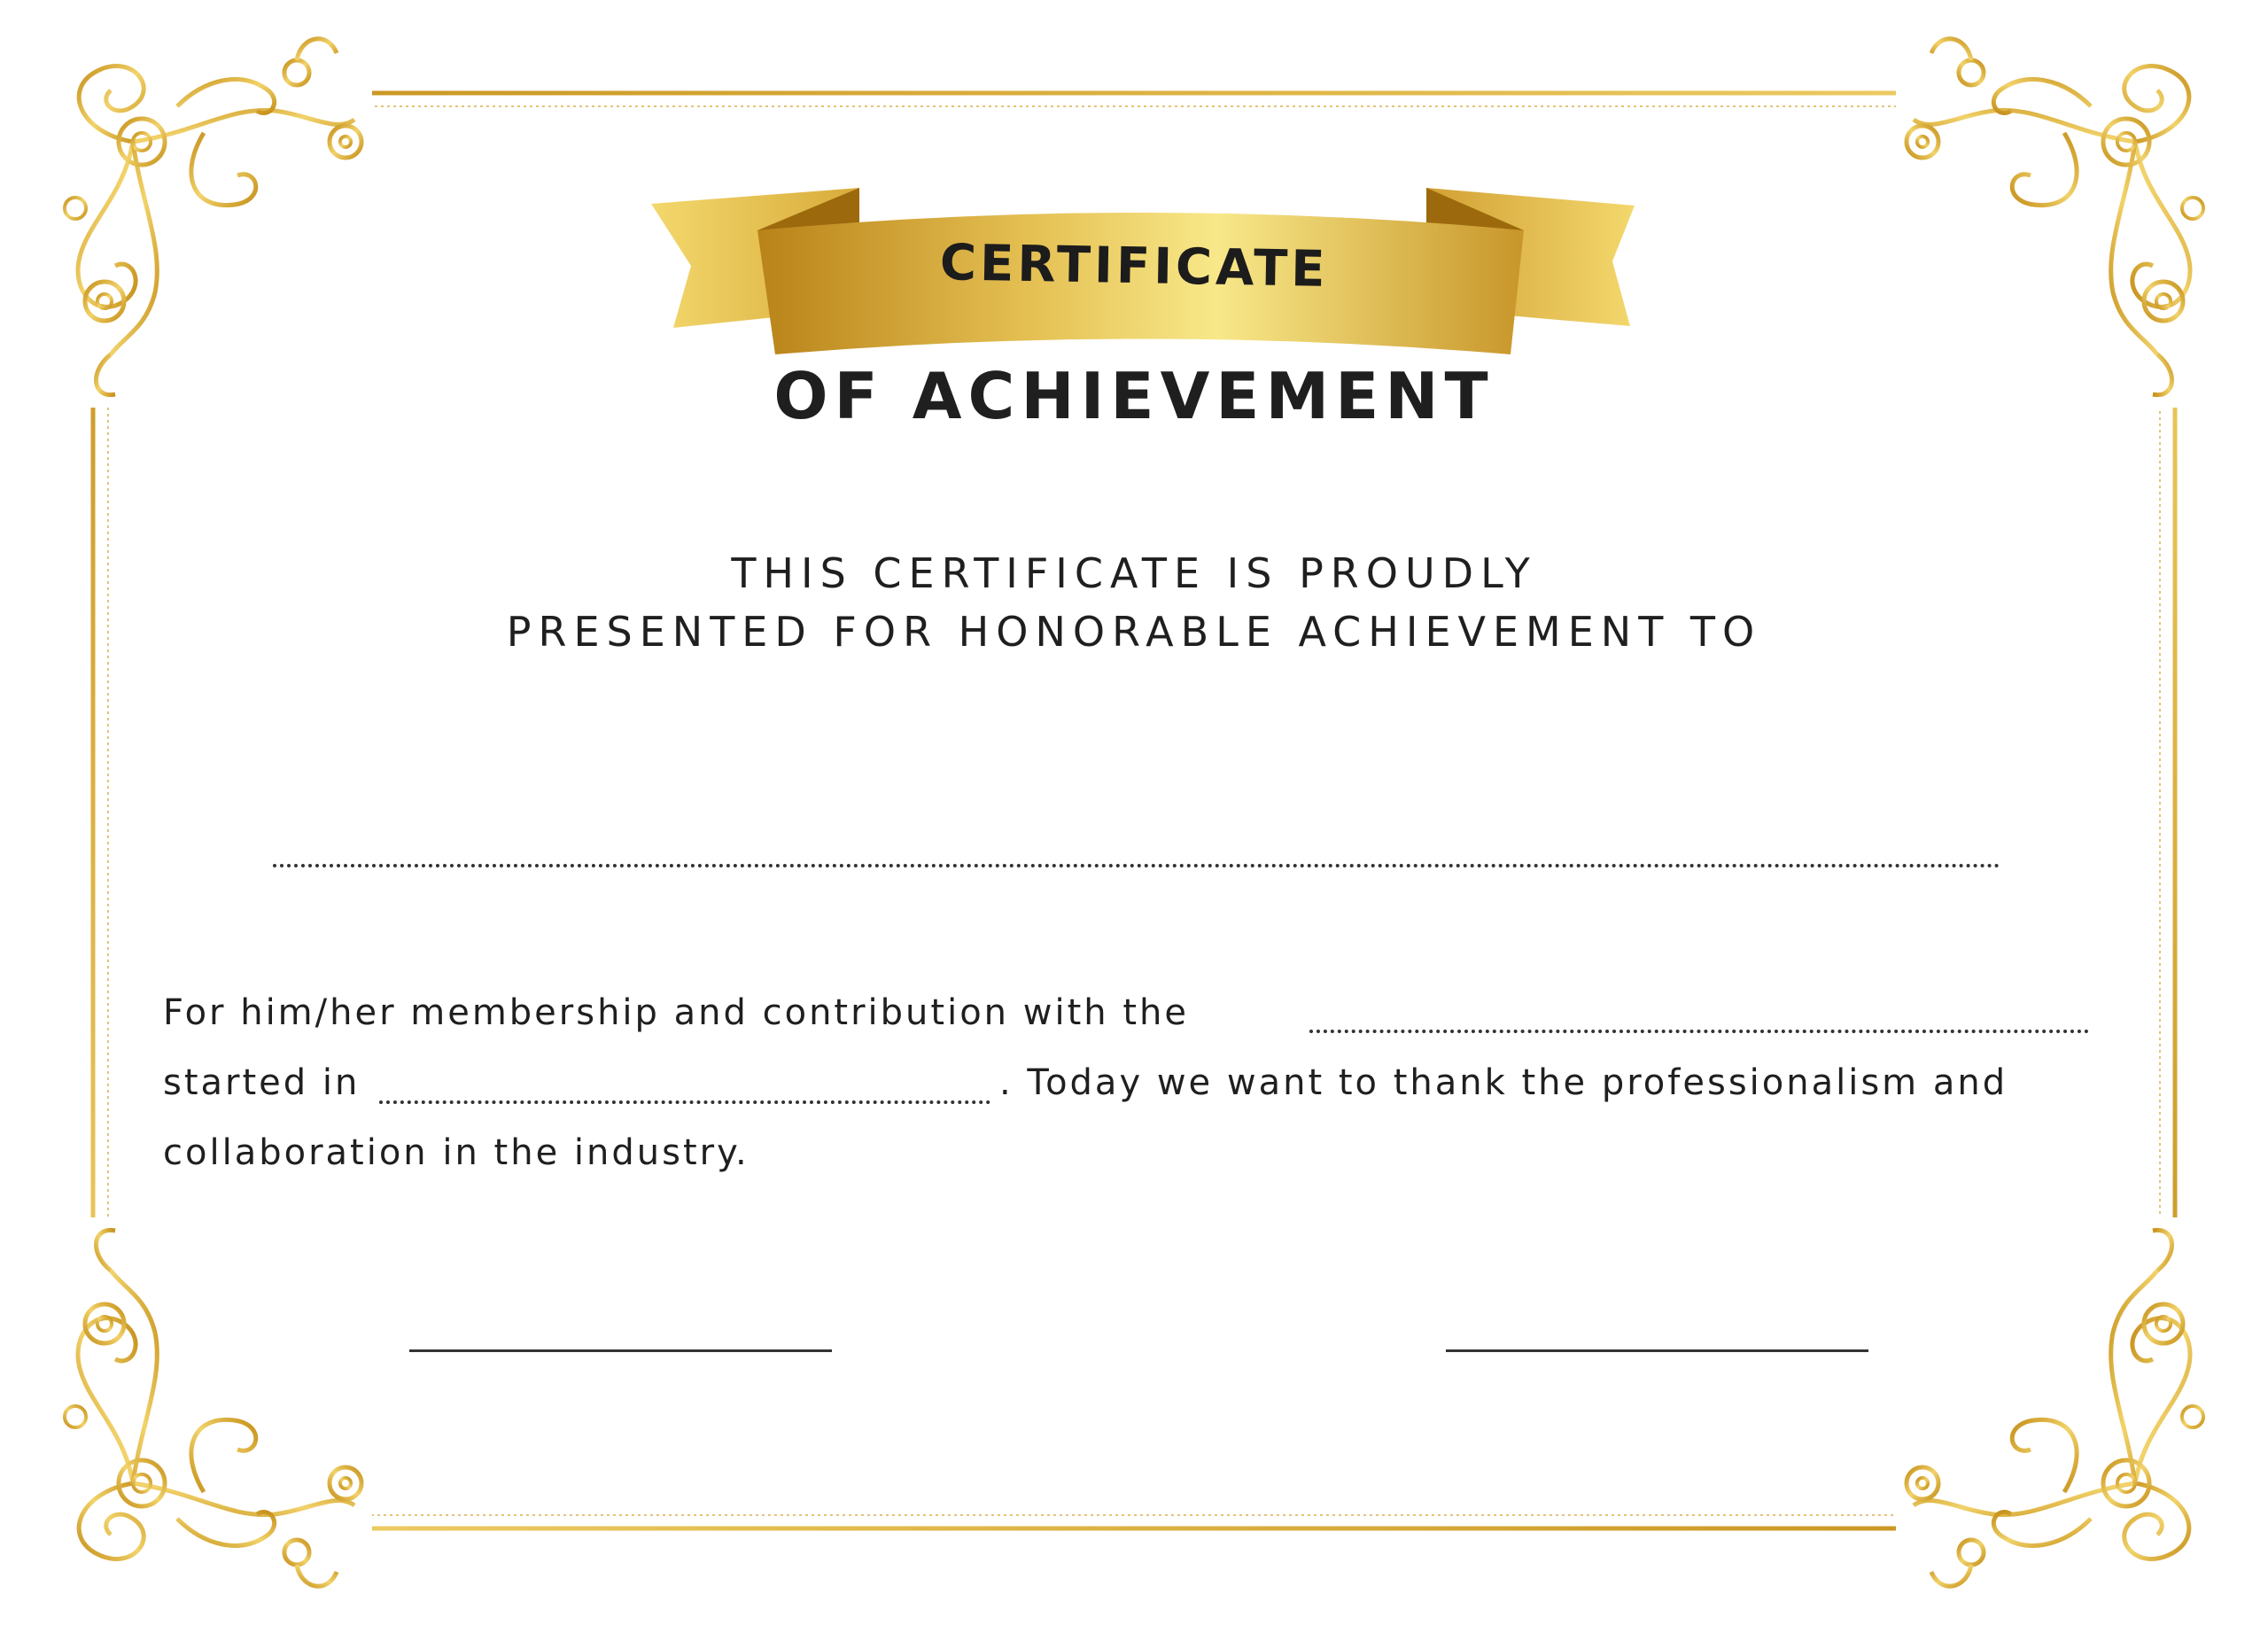  Describe the element at coordinates (1134, 632) in the screenshot. I see `presented-text-line2: PRESENTED FOR HONORABLE ACHIEVEMENT TO` at that location.